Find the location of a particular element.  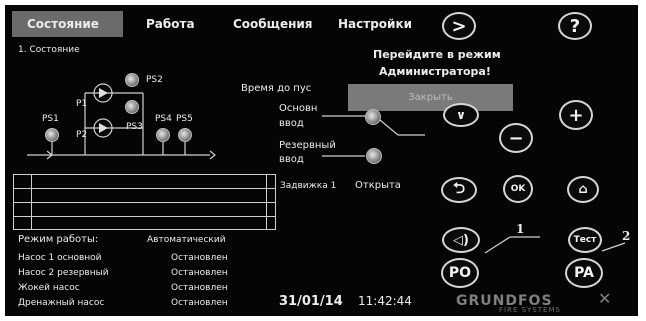

admin-prompt-line2: Администратора! is located at coordinates (435, 71).